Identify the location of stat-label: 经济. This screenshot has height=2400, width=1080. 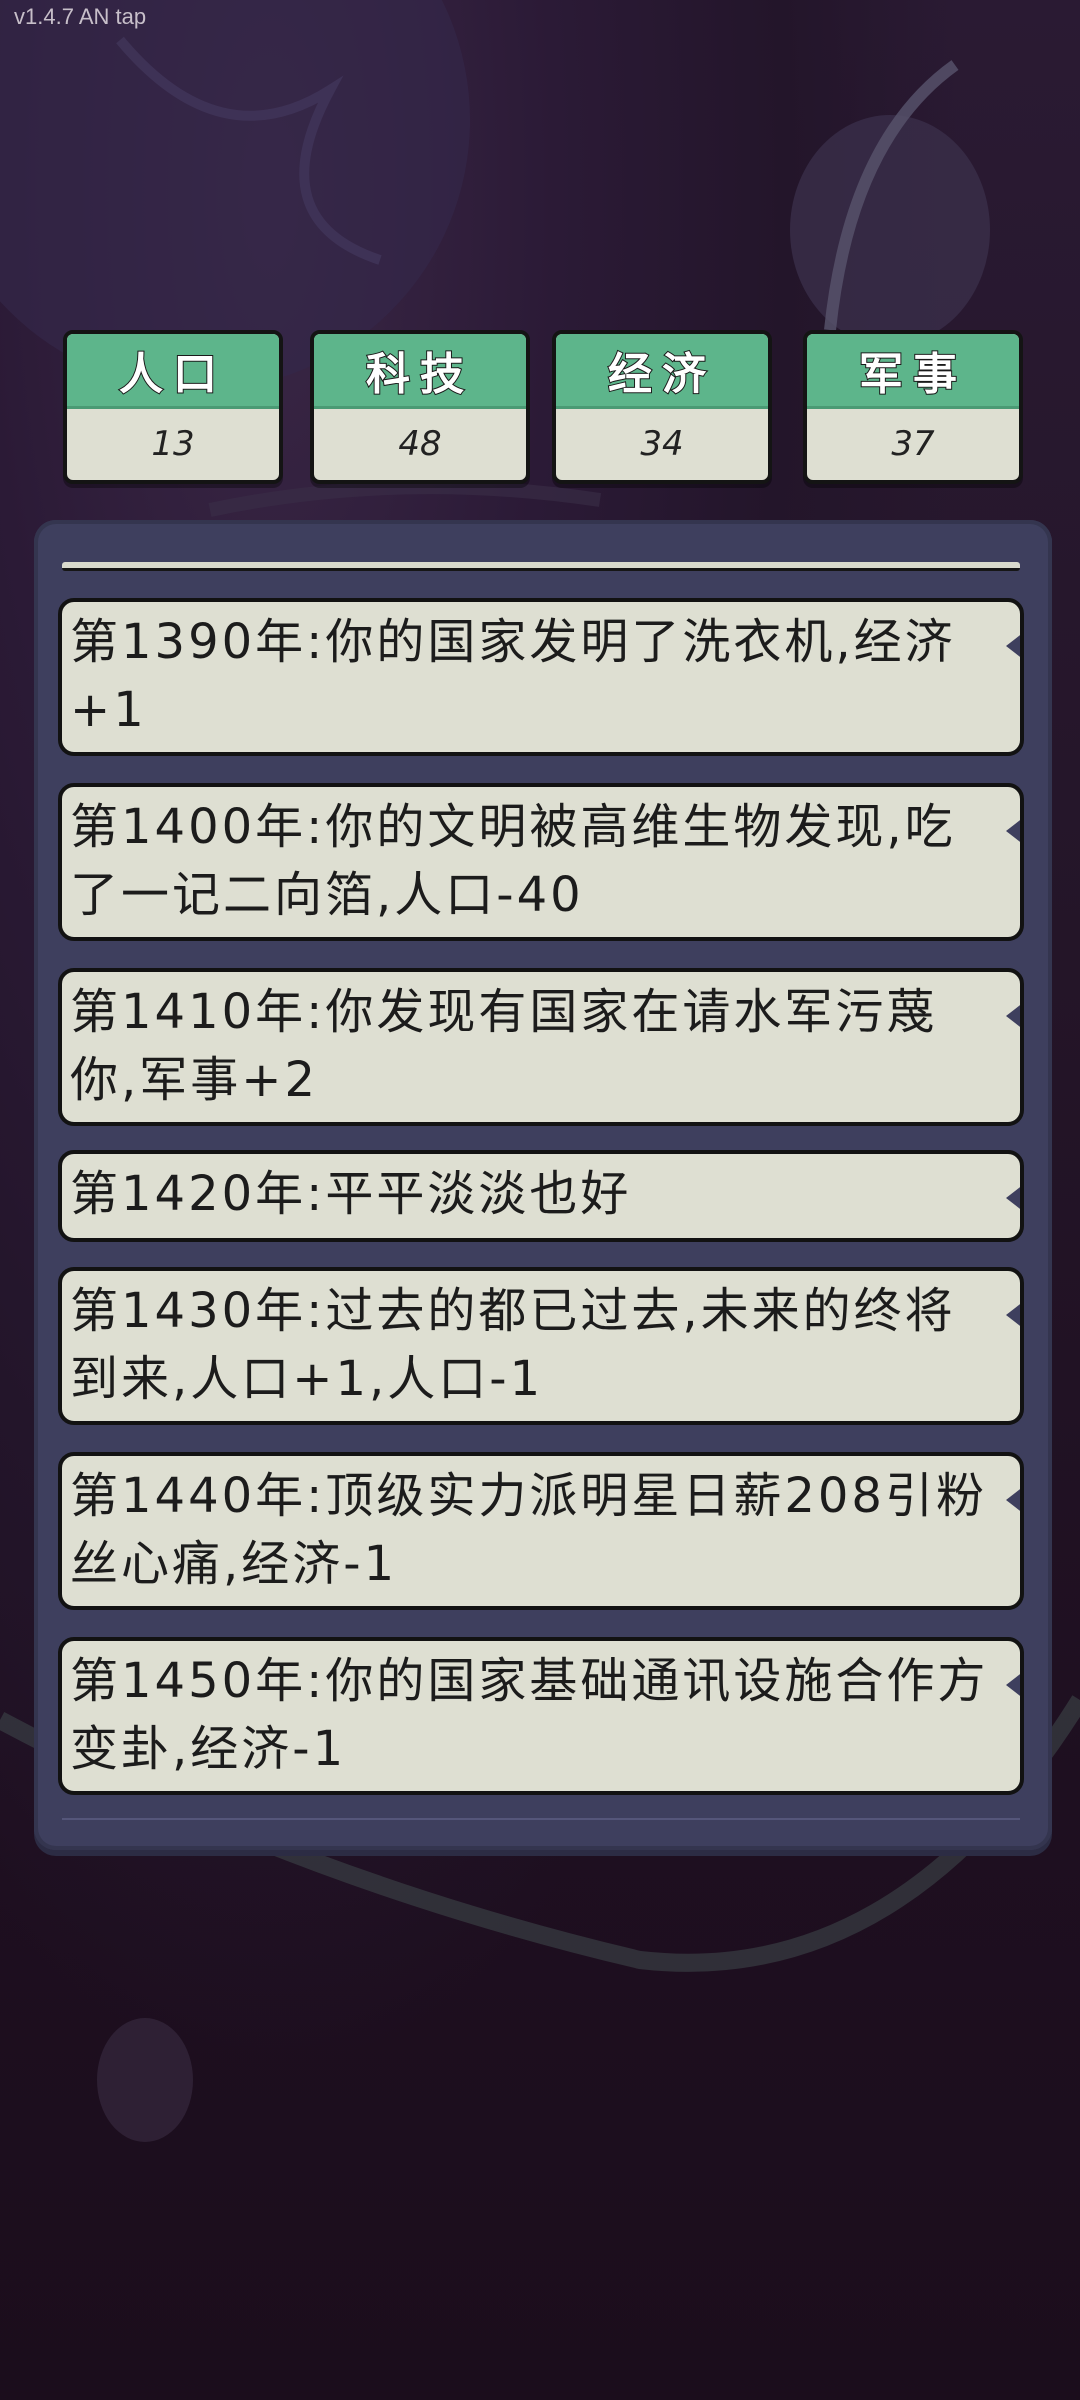
(662, 371).